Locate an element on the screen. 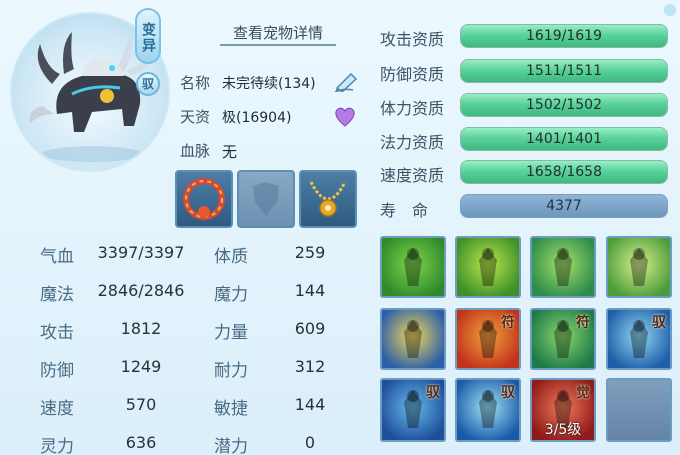  stat-label: 灵力 is located at coordinates (57, 446).